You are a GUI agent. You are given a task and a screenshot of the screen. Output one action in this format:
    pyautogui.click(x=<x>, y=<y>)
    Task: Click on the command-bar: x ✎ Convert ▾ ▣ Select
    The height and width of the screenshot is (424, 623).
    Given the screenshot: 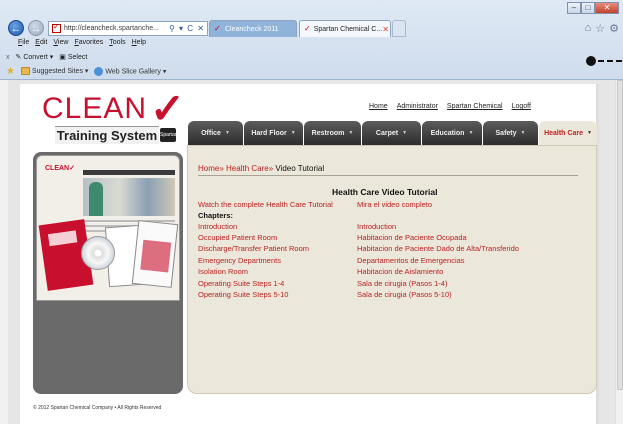 What is the action you would take?
    pyautogui.click(x=311, y=57)
    